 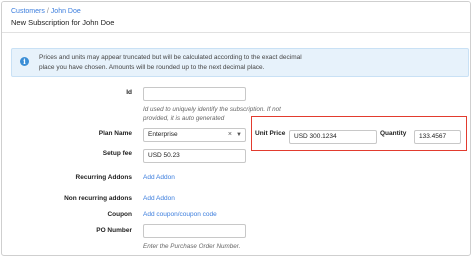 What do you see at coordinates (230, 135) in the screenshot?
I see `clear-icon: ×` at bounding box center [230, 135].